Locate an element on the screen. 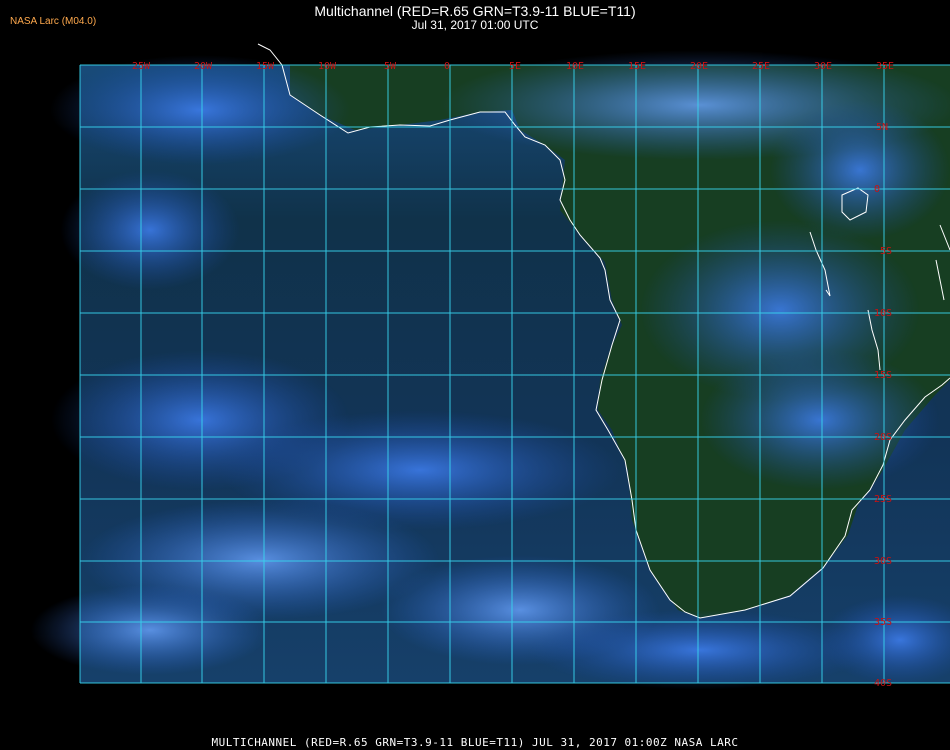  lat-label: 40S is located at coordinates (883, 683).